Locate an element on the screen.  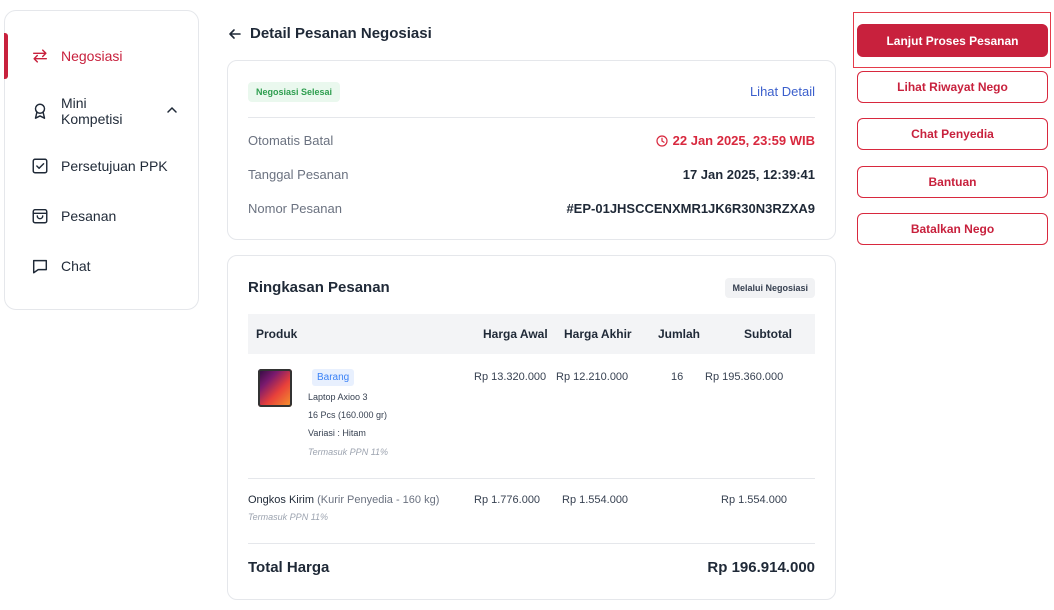
column-header-jumlah: Jumlah is located at coordinates (679, 334).